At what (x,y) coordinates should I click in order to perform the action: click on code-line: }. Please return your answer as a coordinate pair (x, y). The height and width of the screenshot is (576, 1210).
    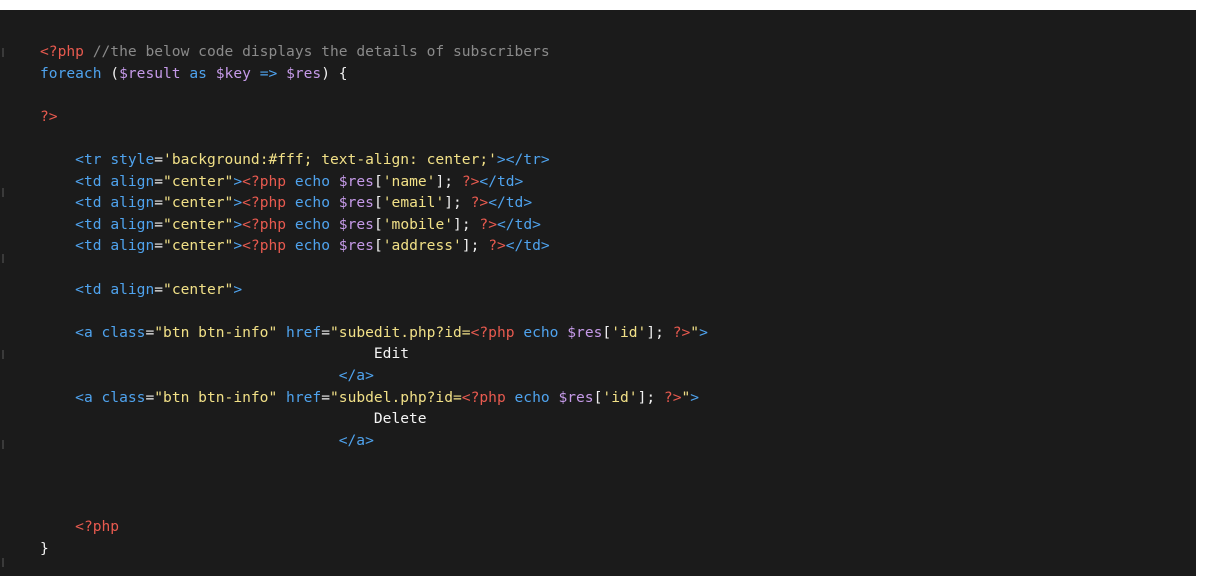
    Looking at the image, I should click on (374, 549).